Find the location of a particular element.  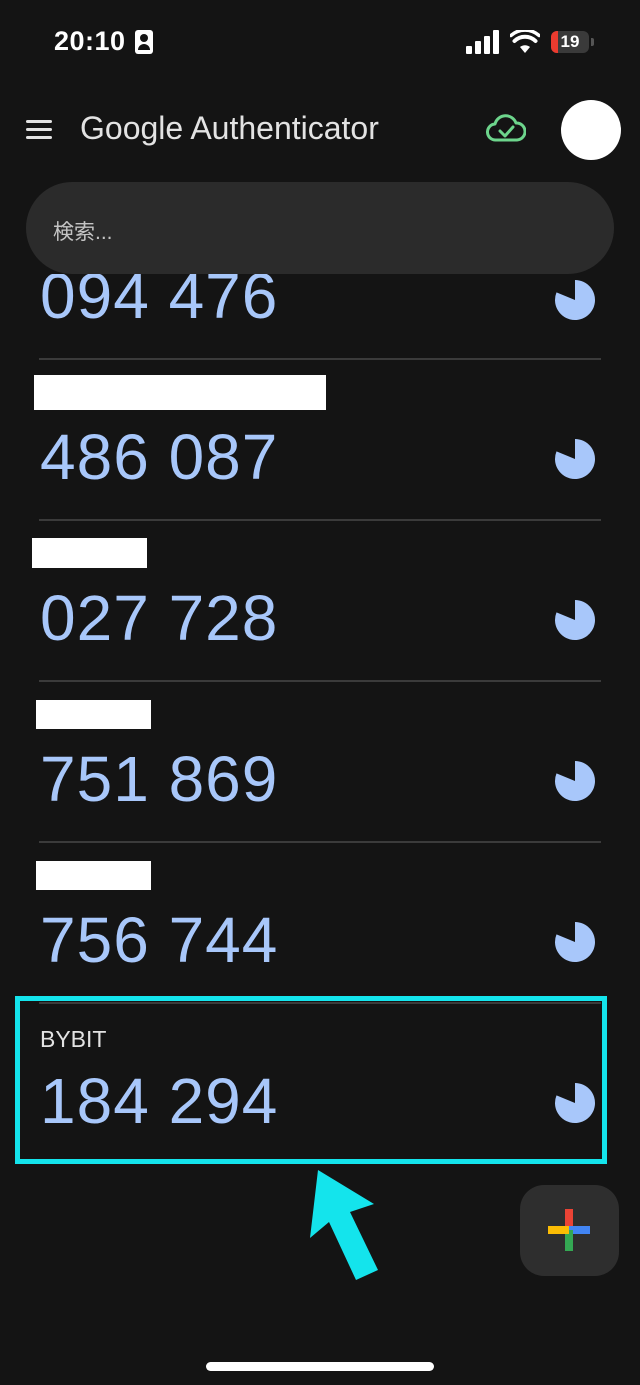

cellular-signal-icon is located at coordinates (483, 42).